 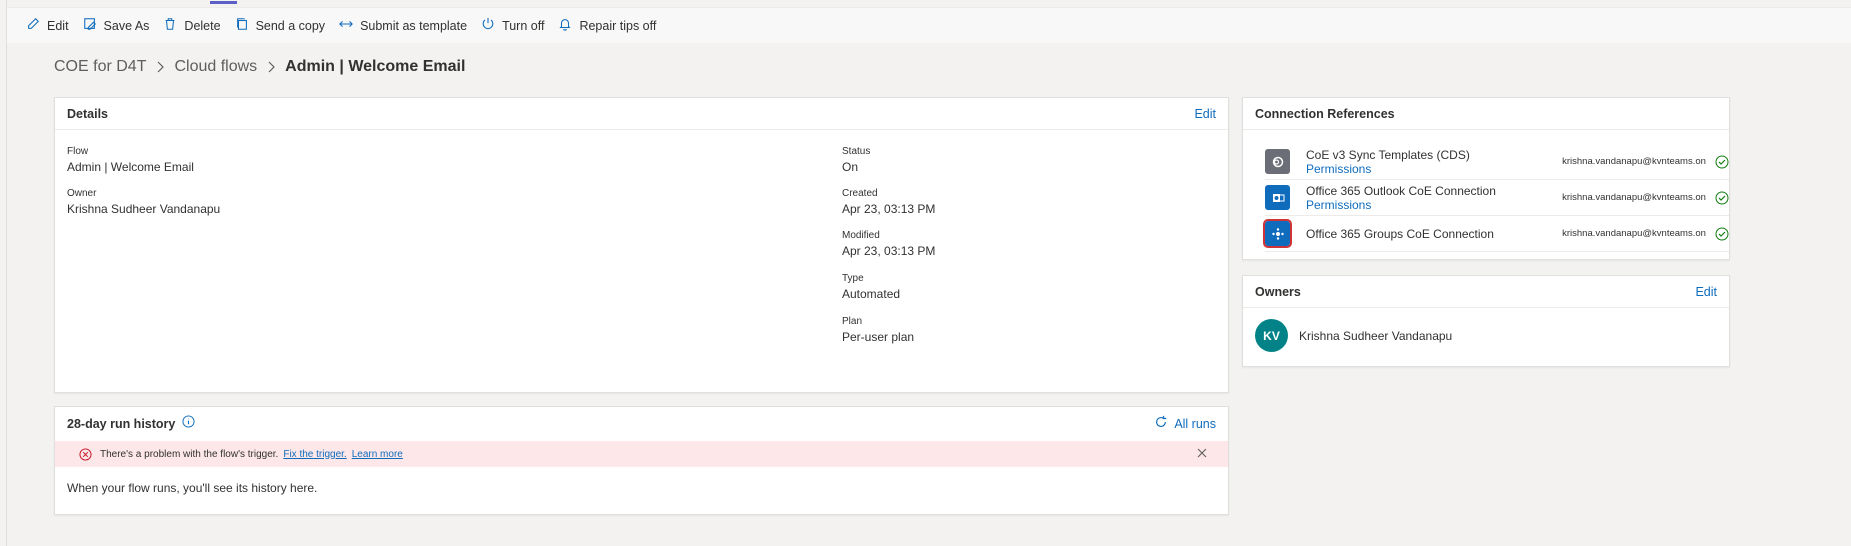 I want to click on edit-label: Edit, so click(x=58, y=25).